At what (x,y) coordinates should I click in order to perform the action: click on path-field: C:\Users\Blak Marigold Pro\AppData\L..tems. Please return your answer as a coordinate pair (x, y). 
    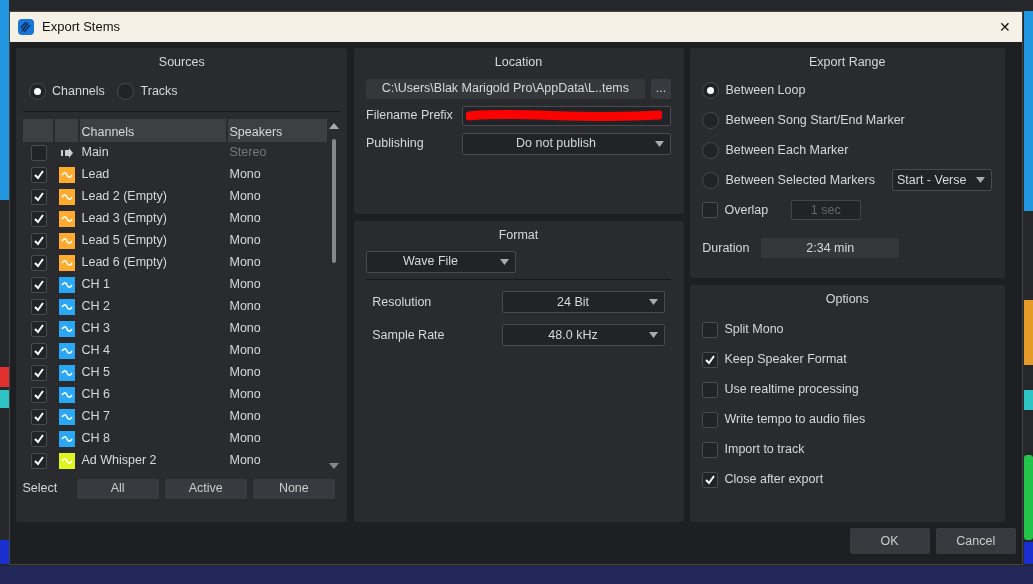
    Looking at the image, I should click on (505, 88).